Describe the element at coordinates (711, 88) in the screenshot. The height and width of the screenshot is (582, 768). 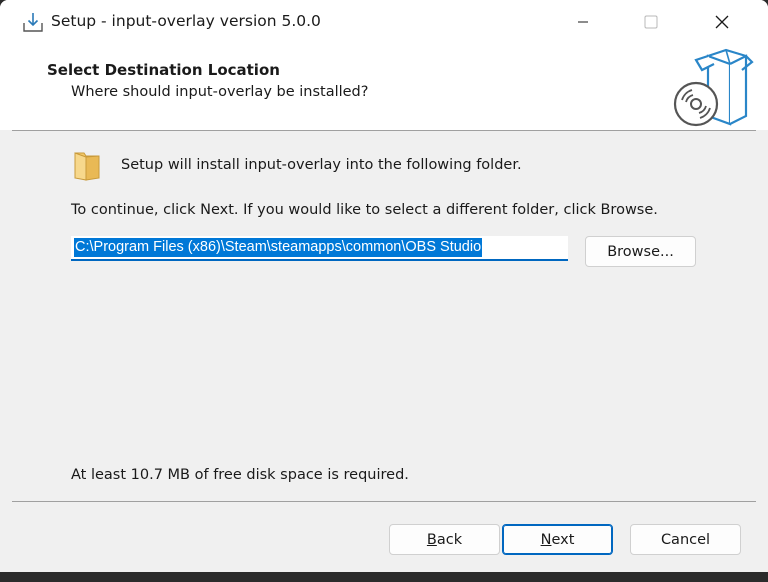
I see `software-box-disc-icon` at that location.